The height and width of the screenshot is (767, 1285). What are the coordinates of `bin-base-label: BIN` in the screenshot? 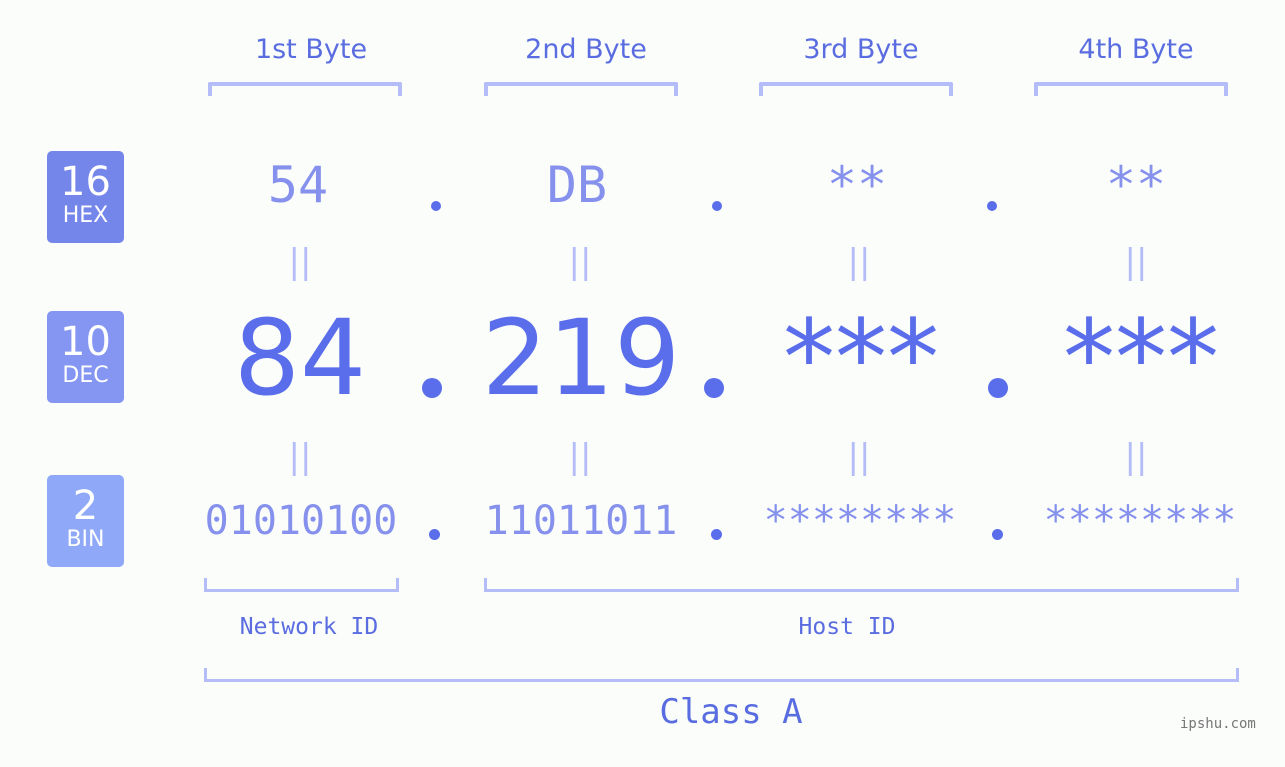 It's located at (85, 539).